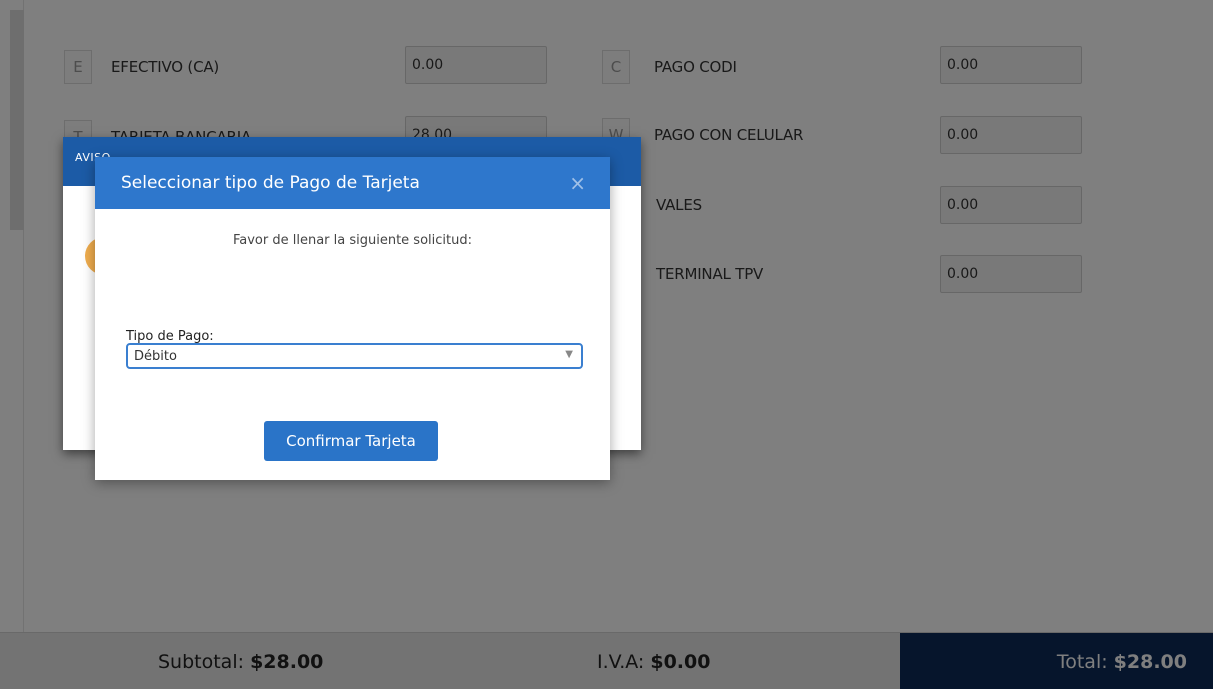 The image size is (1213, 689). I want to click on modal-title: Seleccionar tipo de Pago de Tarjeta, so click(270, 183).